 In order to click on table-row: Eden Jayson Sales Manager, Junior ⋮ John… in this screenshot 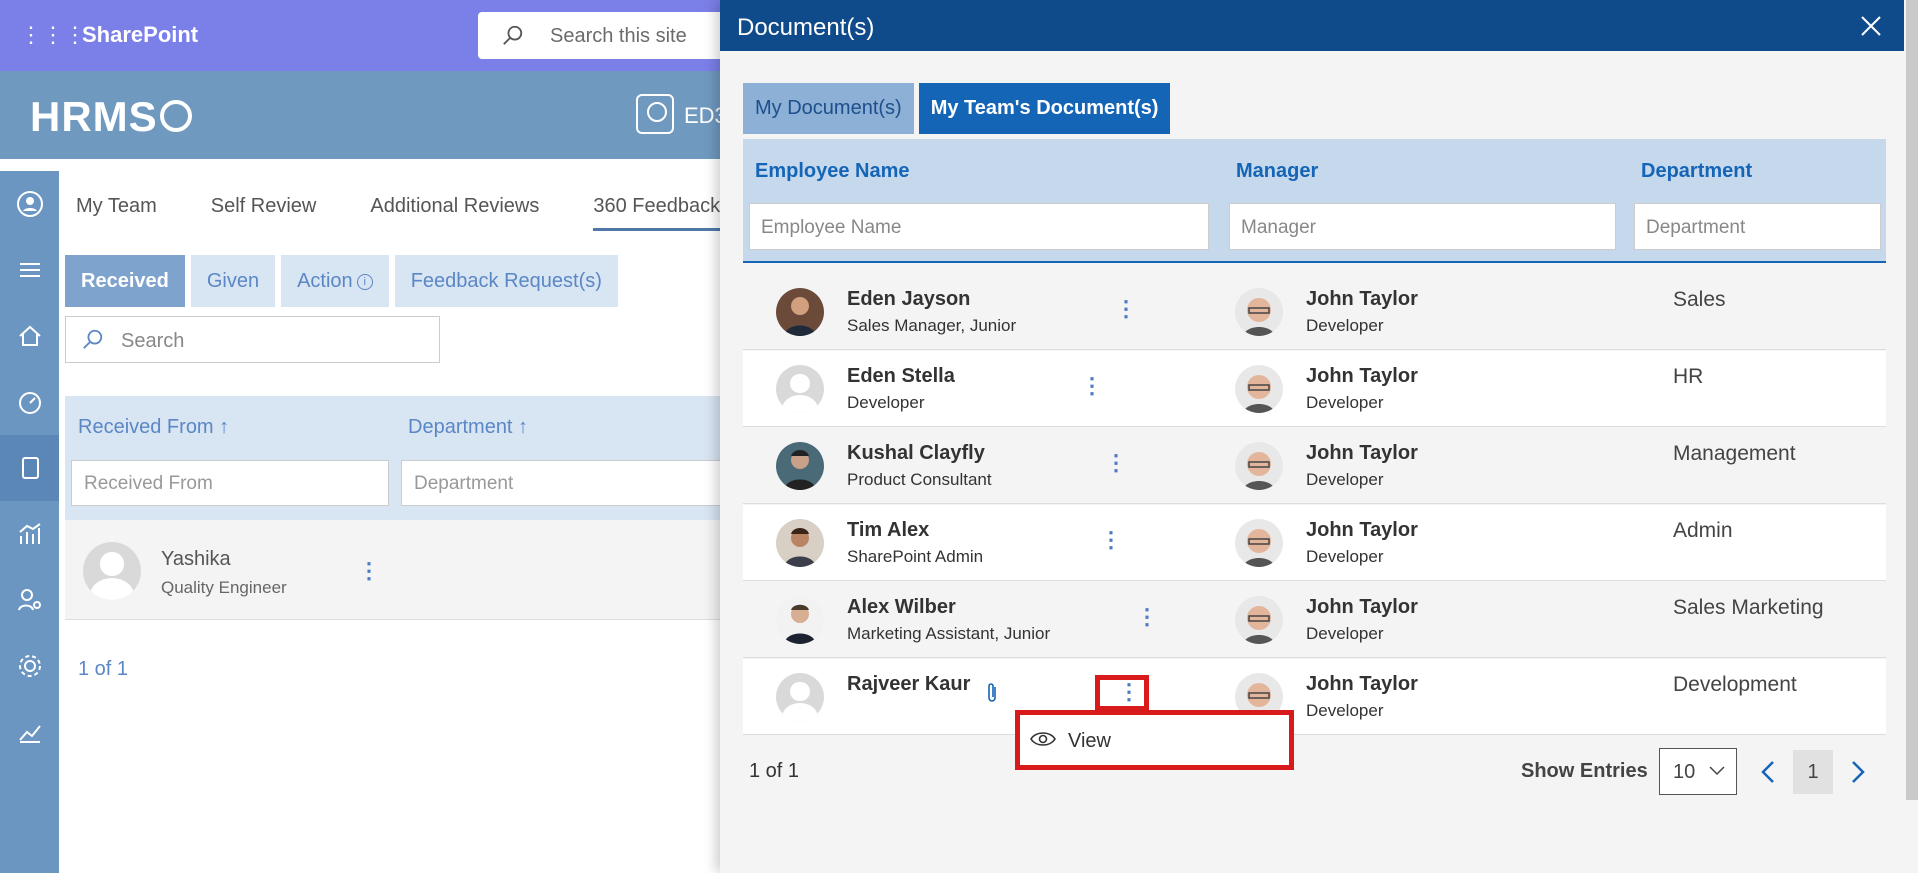, I will do `click(1314, 312)`.